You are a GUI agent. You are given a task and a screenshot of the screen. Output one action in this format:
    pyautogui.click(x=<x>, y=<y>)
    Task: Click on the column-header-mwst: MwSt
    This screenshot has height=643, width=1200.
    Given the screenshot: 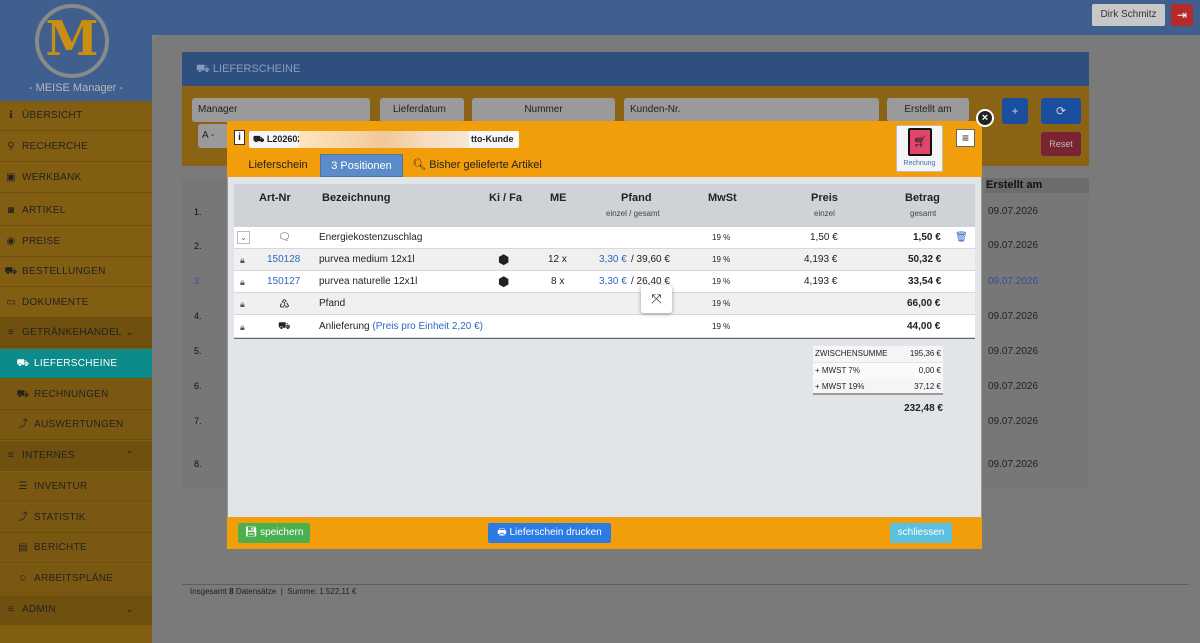 What is the action you would take?
    pyautogui.click(x=722, y=198)
    